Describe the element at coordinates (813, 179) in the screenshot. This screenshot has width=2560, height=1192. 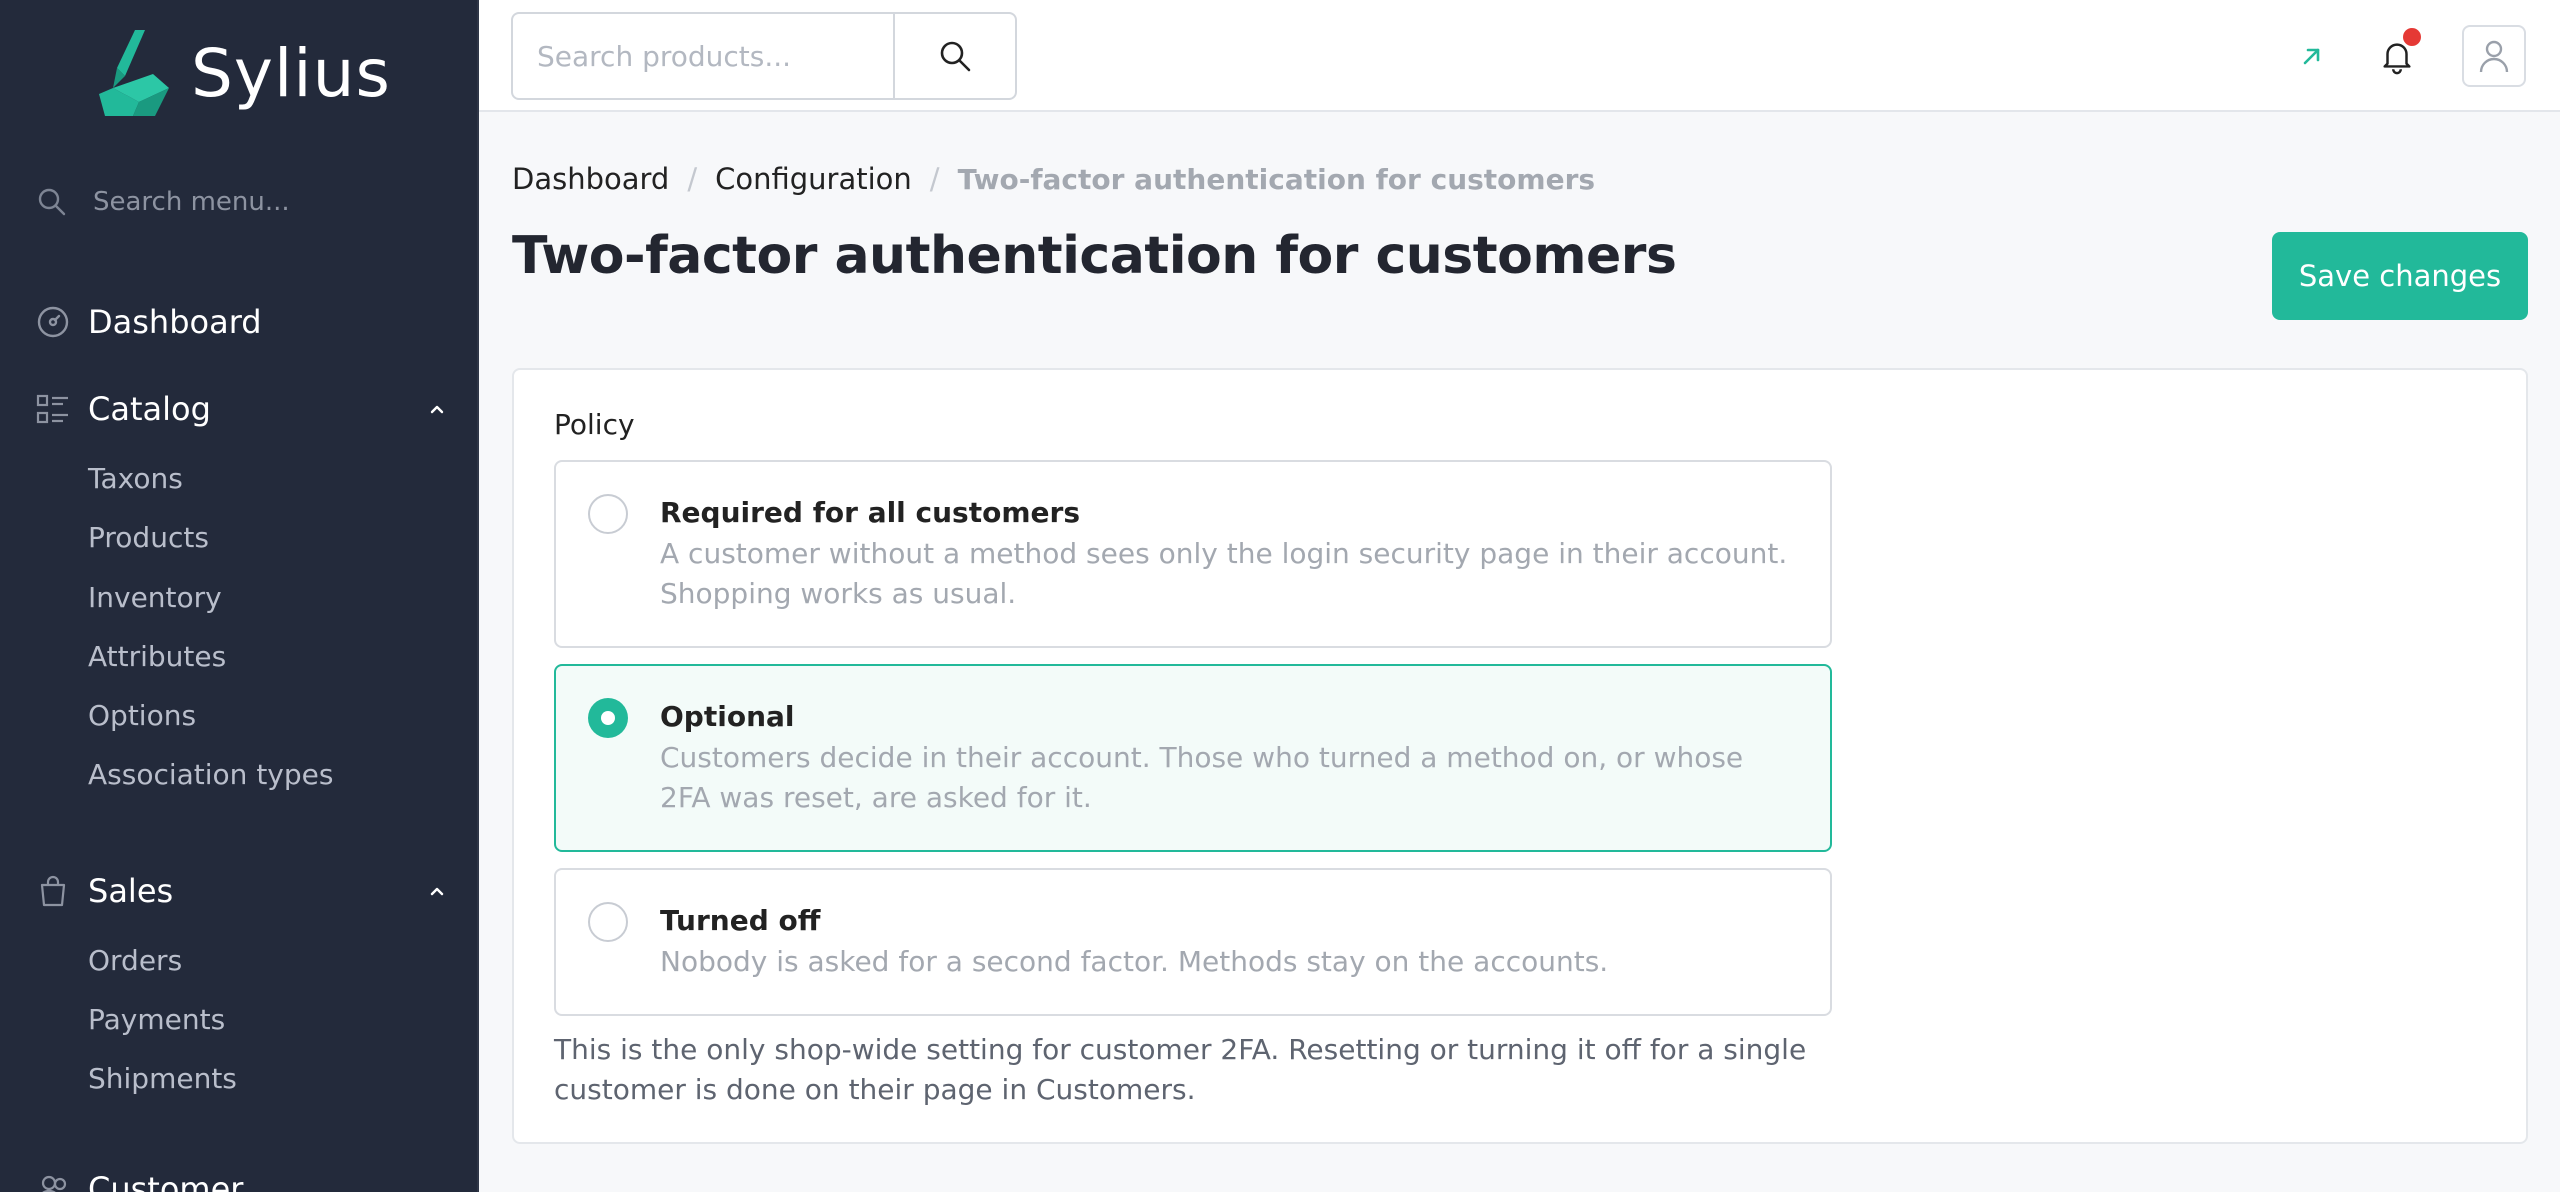
I see `breadcrumb-configuration: Configuration` at that location.